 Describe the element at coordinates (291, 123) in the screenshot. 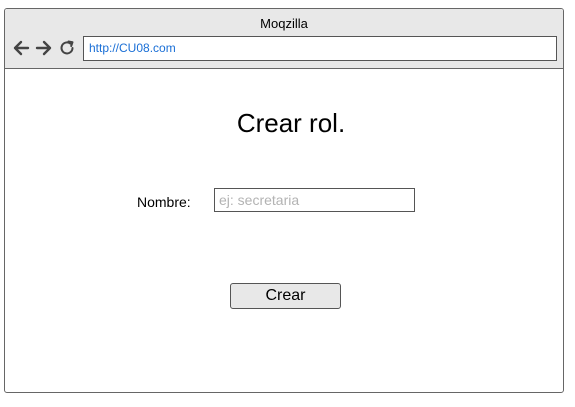

I see `page-title: Crear rol.` at that location.